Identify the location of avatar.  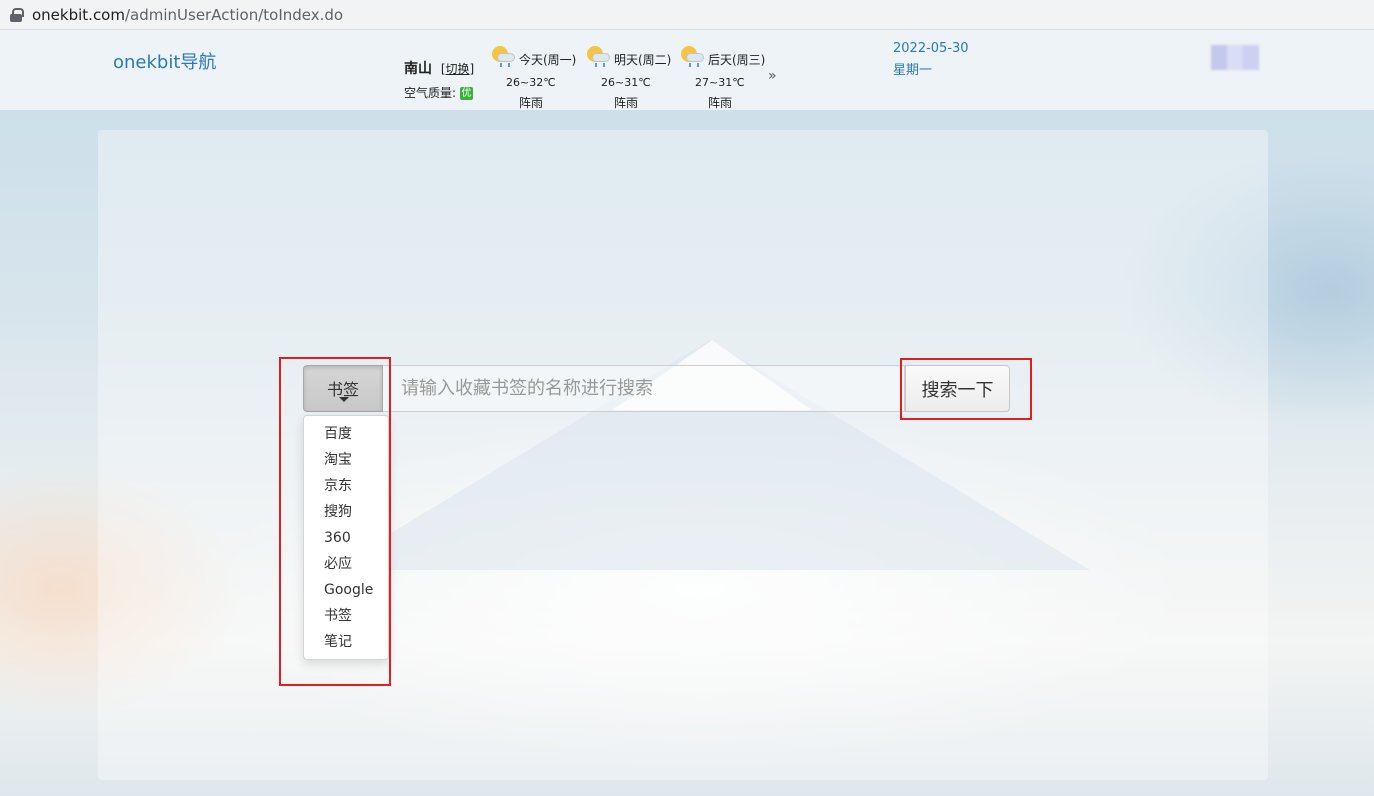
(1235, 57).